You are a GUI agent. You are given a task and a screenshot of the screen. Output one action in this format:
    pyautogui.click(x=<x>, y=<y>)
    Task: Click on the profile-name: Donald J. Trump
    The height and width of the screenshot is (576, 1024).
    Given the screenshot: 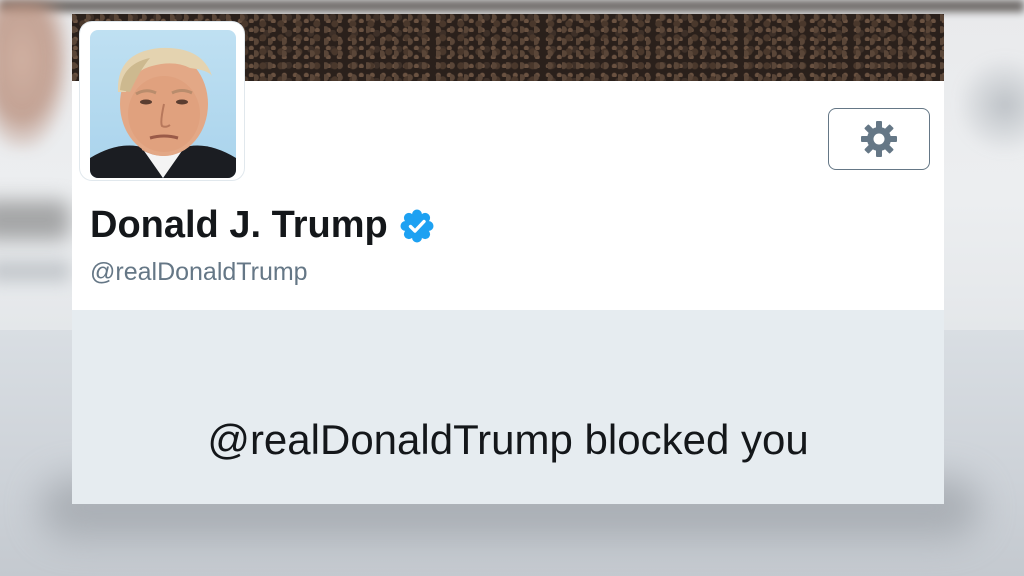 What is the action you would take?
    pyautogui.click(x=262, y=225)
    